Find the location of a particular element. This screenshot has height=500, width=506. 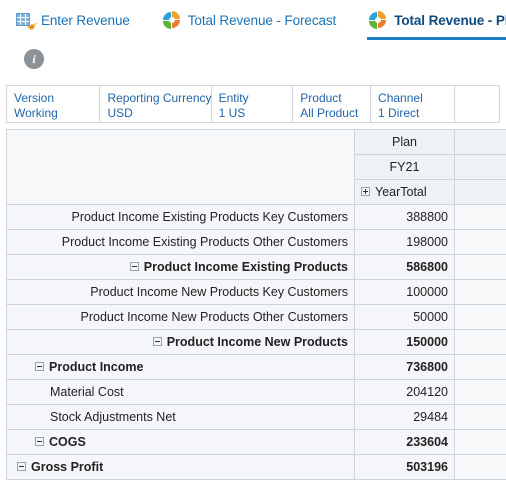

column-header-cell: YearTotal is located at coordinates (404, 192).